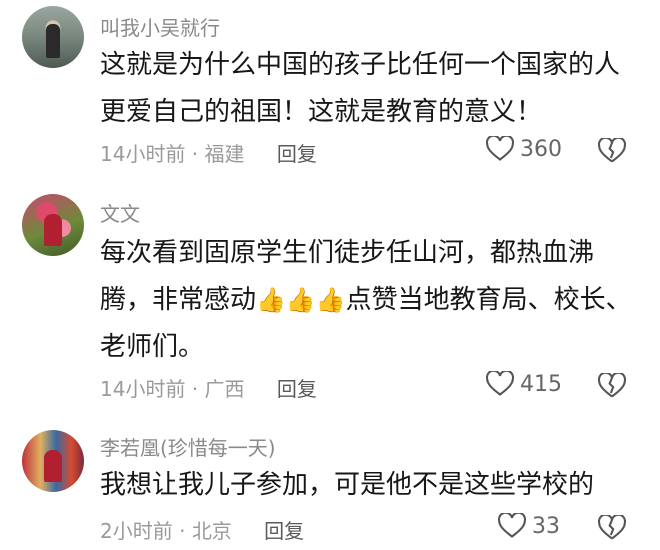 The width and height of the screenshot is (660, 550). I want to click on like-count: 415, so click(541, 384).